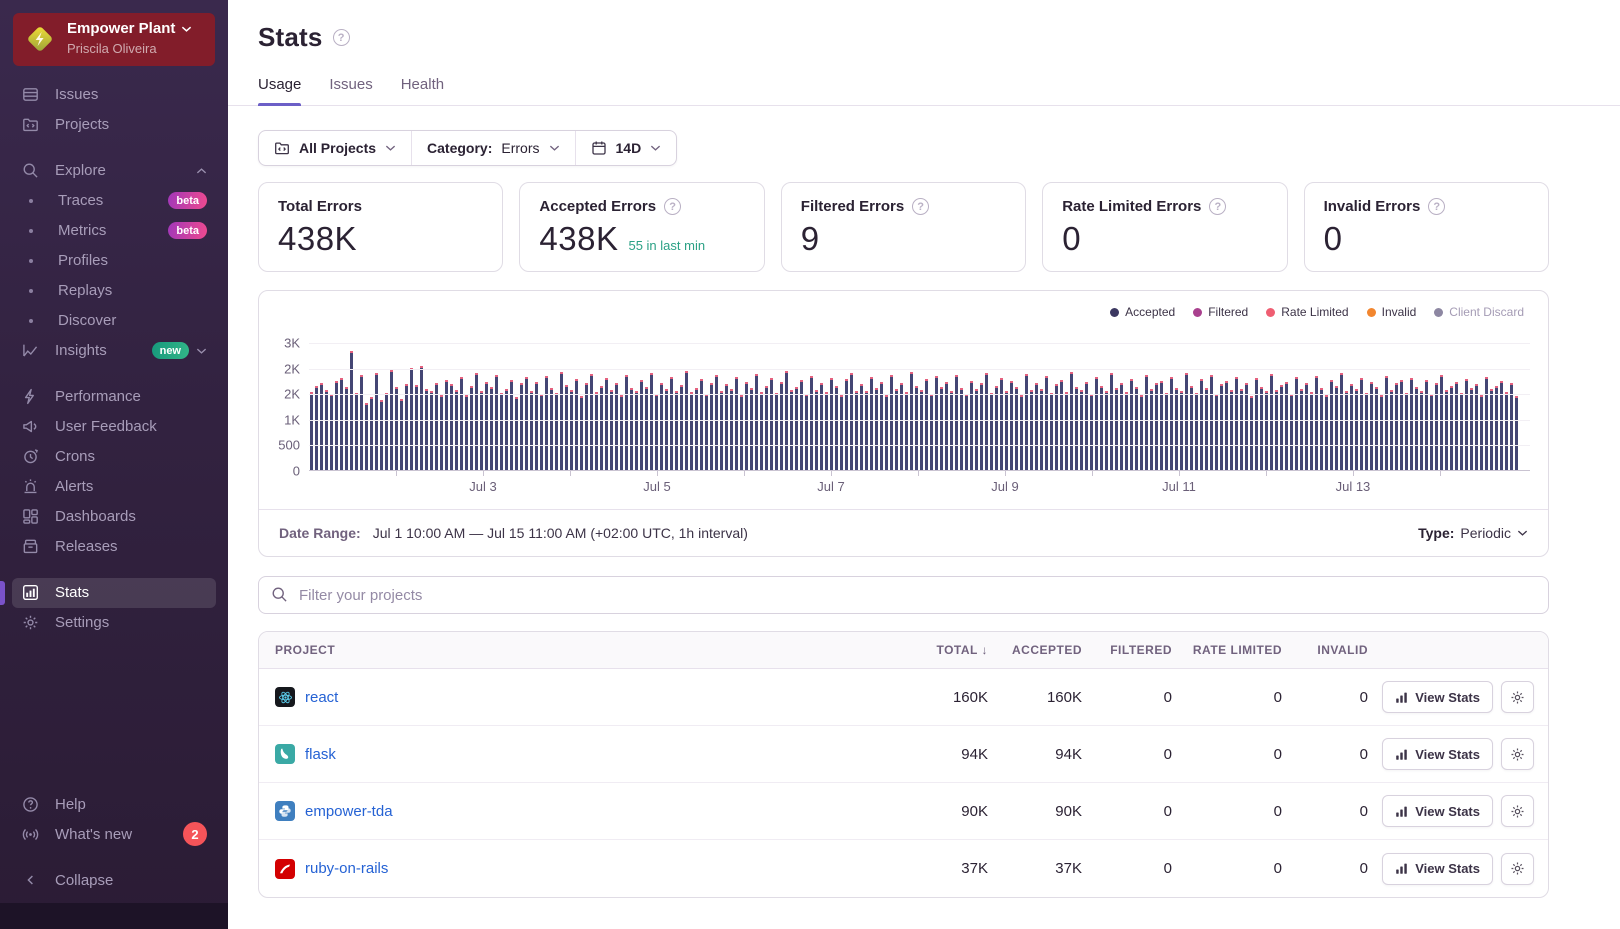 Image resolution: width=1620 pixels, height=929 pixels. Describe the element at coordinates (341, 37) in the screenshot. I see `page-title-help-icon` at that location.